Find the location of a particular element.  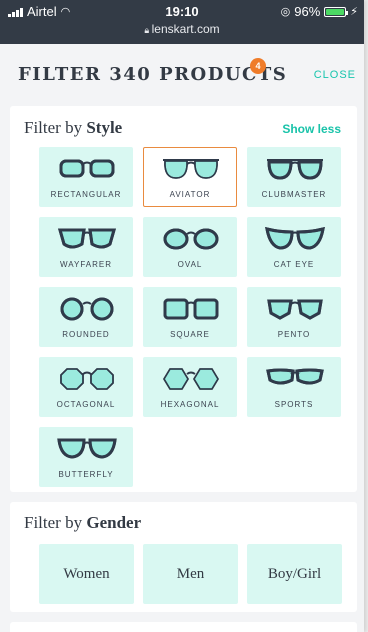

style-option-square: SQUARE is located at coordinates (190, 317).